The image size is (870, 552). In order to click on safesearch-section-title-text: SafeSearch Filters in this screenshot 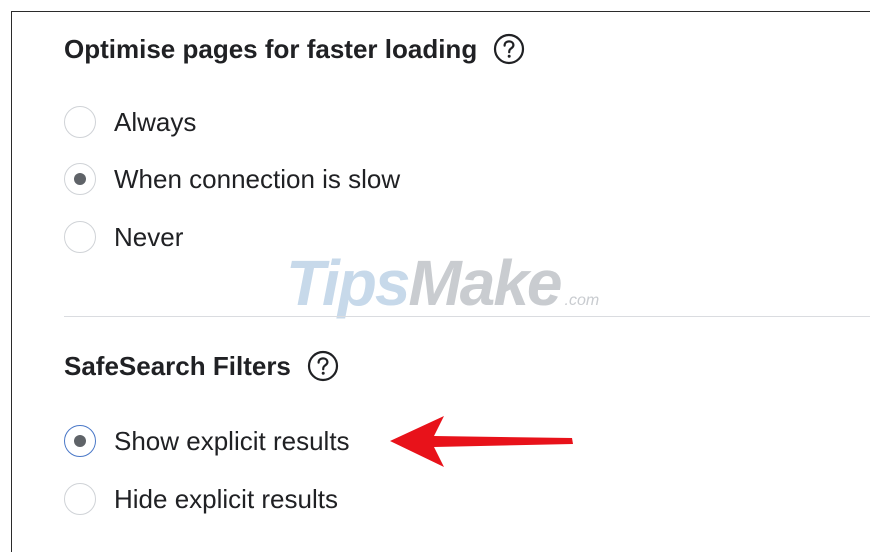, I will do `click(177, 365)`.